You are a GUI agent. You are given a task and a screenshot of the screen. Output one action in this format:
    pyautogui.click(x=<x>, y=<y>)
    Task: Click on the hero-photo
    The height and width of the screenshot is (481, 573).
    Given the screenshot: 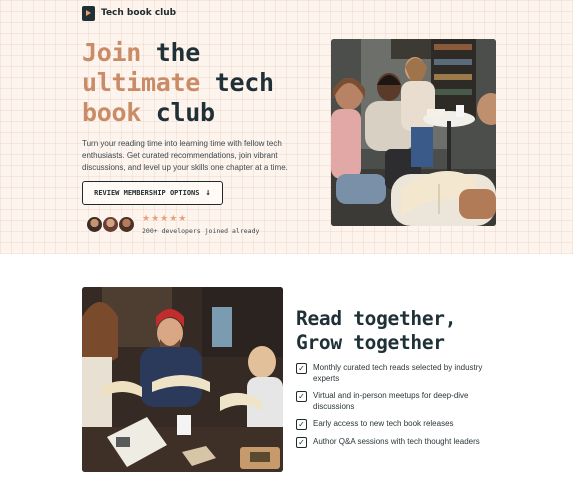 What is the action you would take?
    pyautogui.click(x=413, y=132)
    